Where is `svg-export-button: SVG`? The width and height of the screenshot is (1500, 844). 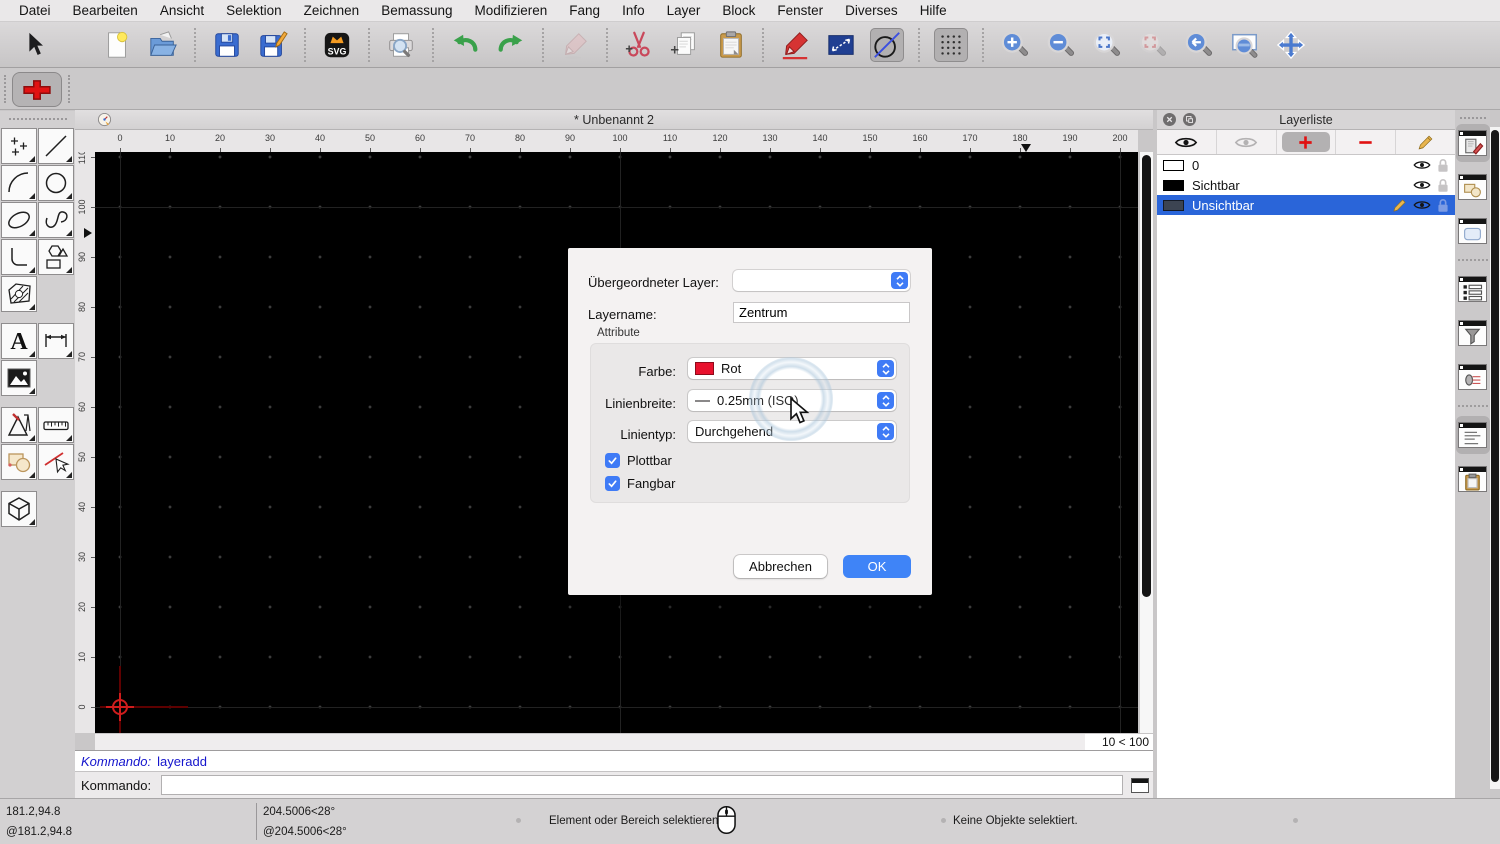
svg-export-button: SVG is located at coordinates (337, 45).